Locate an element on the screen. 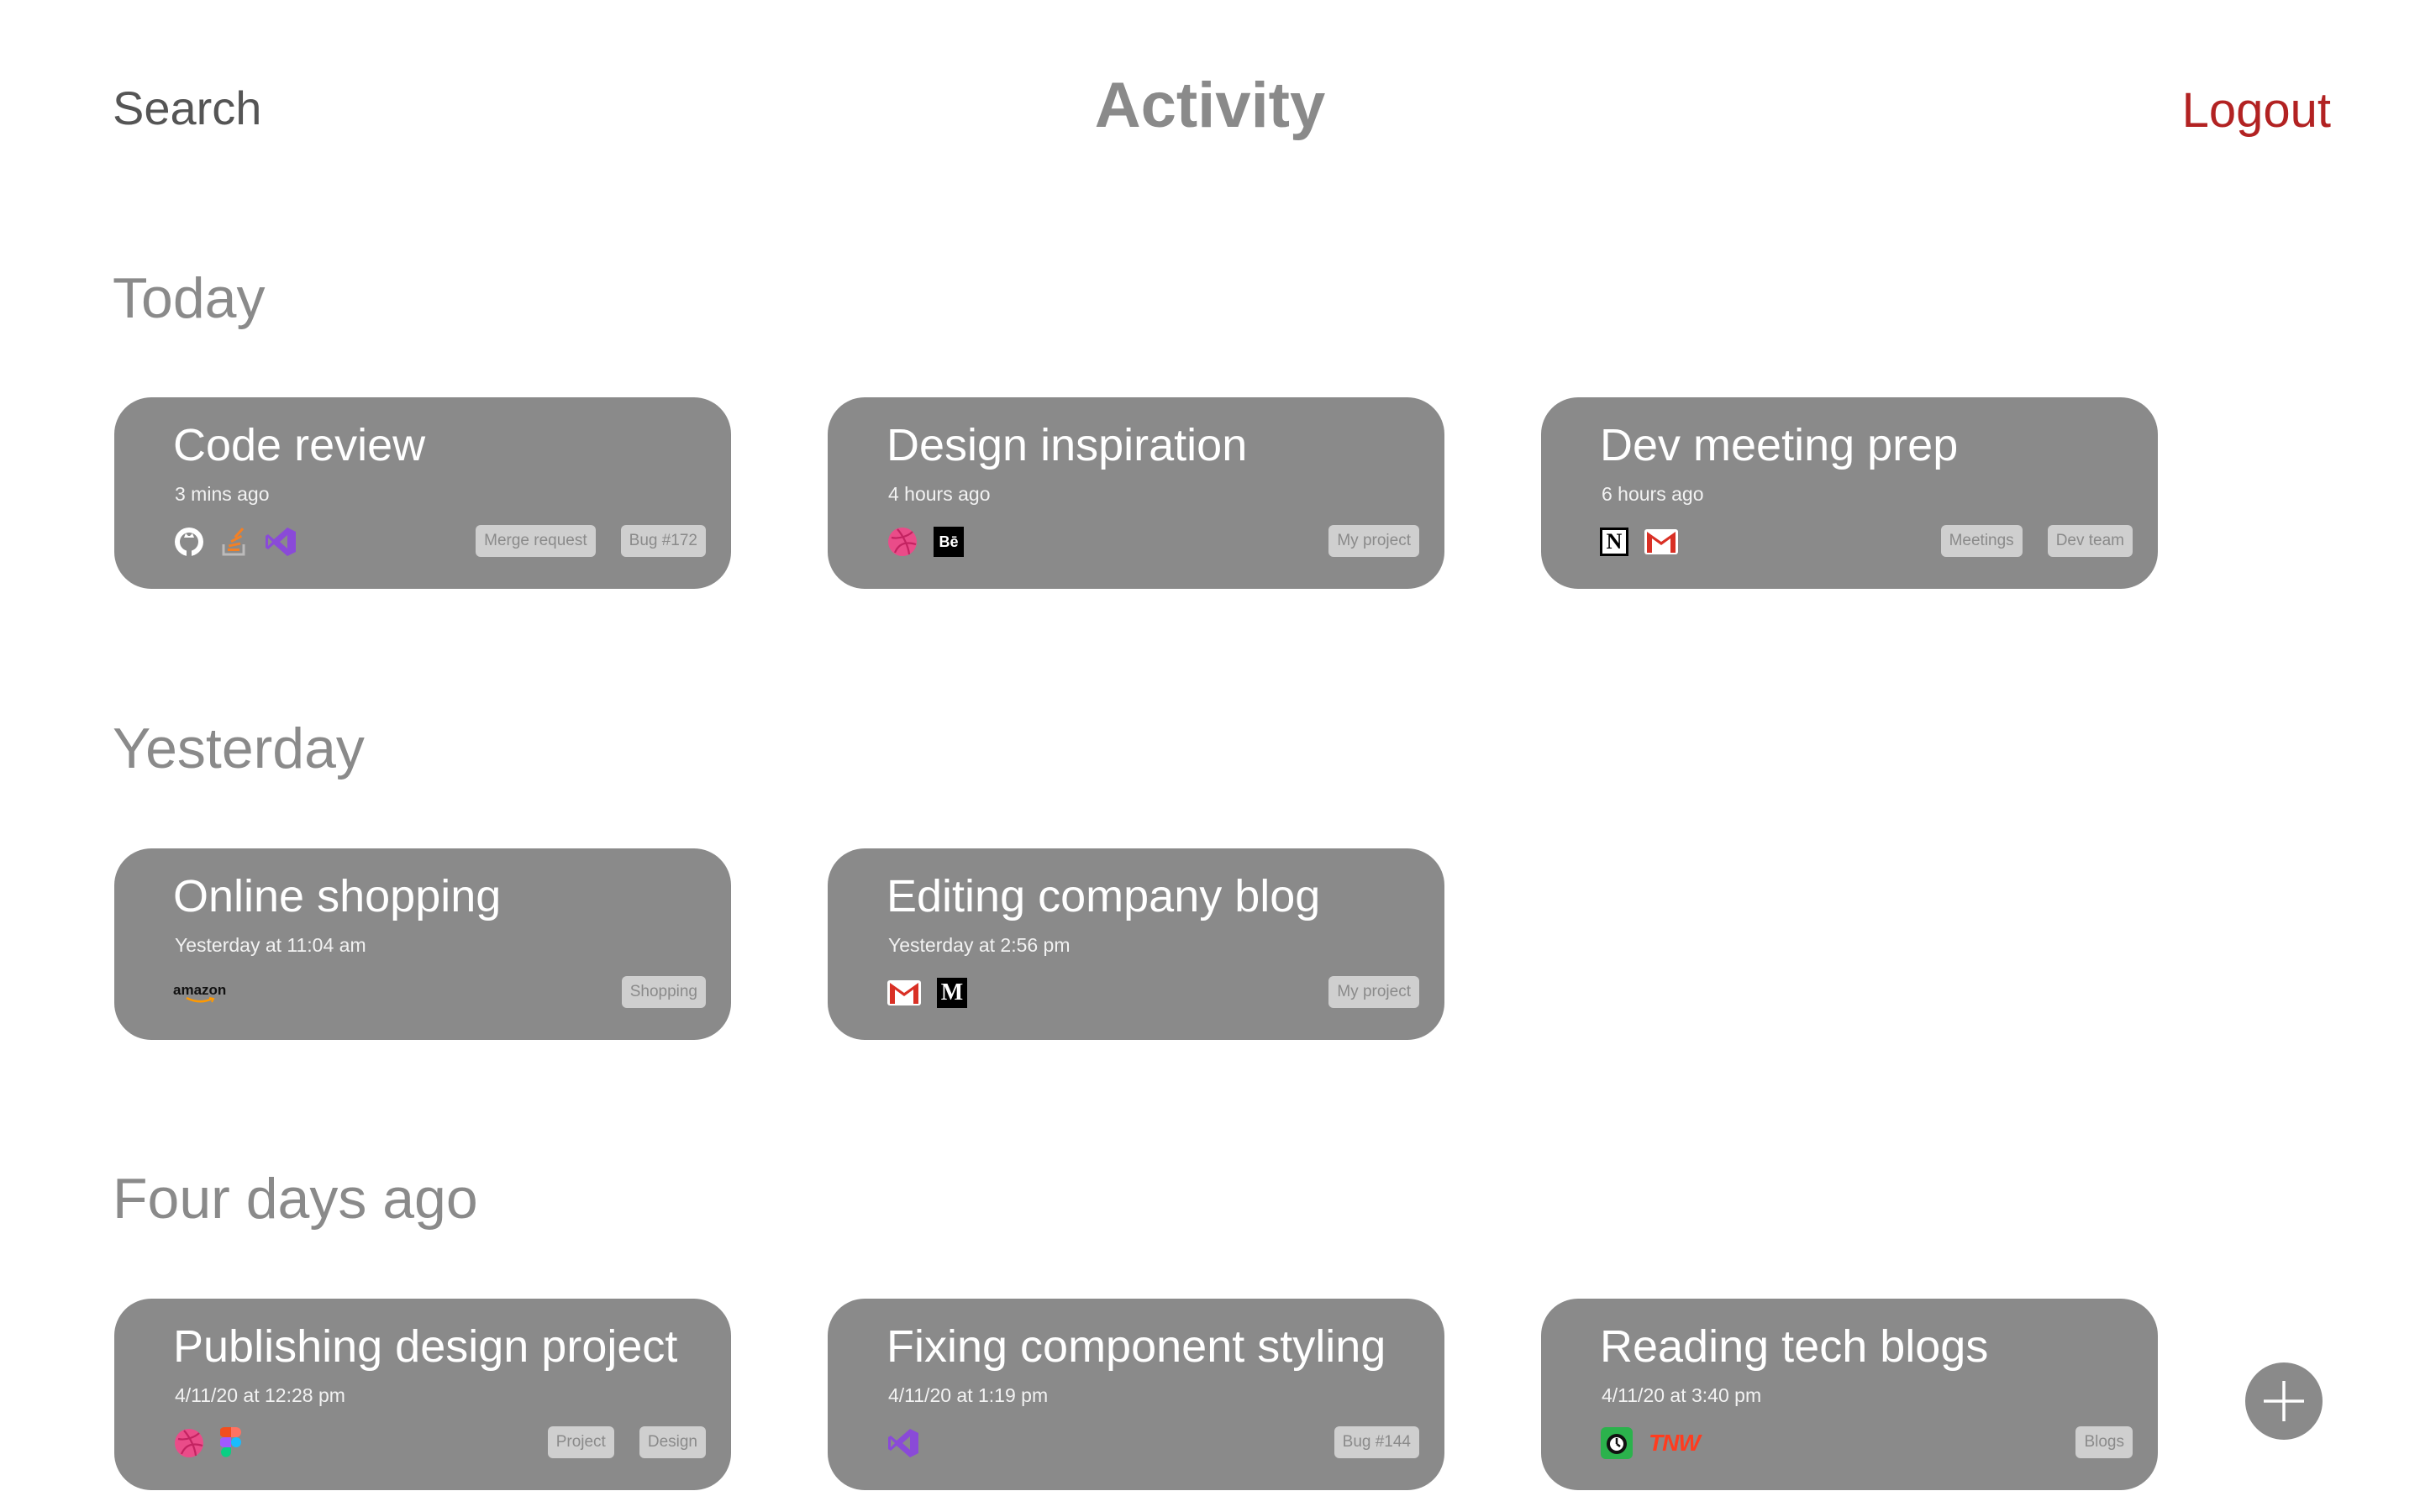 This screenshot has height=1512, width=2420. plus-icon is located at coordinates (2284, 1401).